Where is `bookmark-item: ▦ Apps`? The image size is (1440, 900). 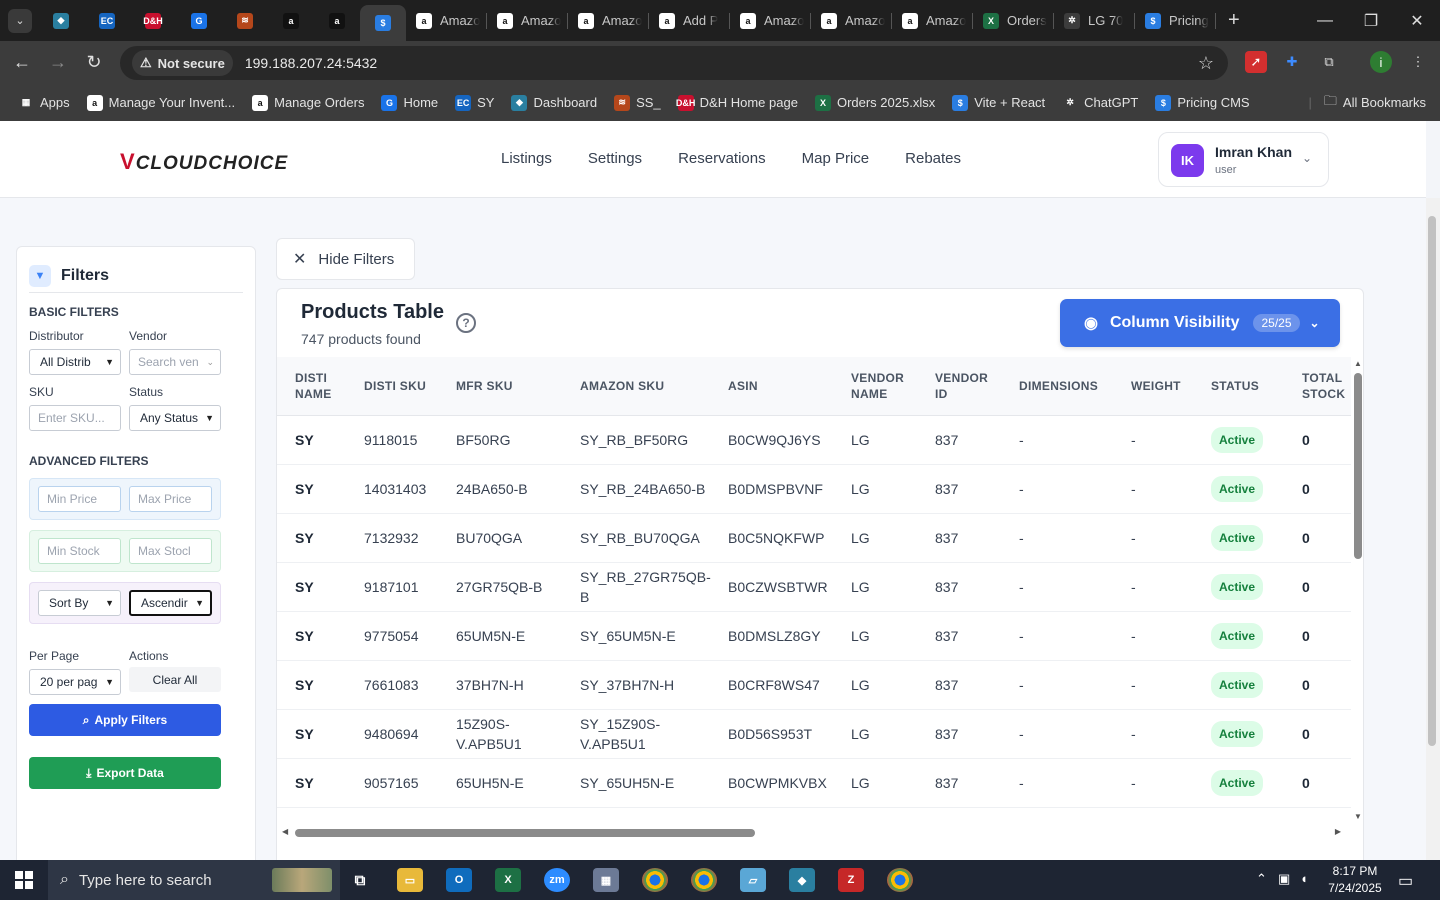
bookmark-item: ▦ Apps is located at coordinates (44, 102).